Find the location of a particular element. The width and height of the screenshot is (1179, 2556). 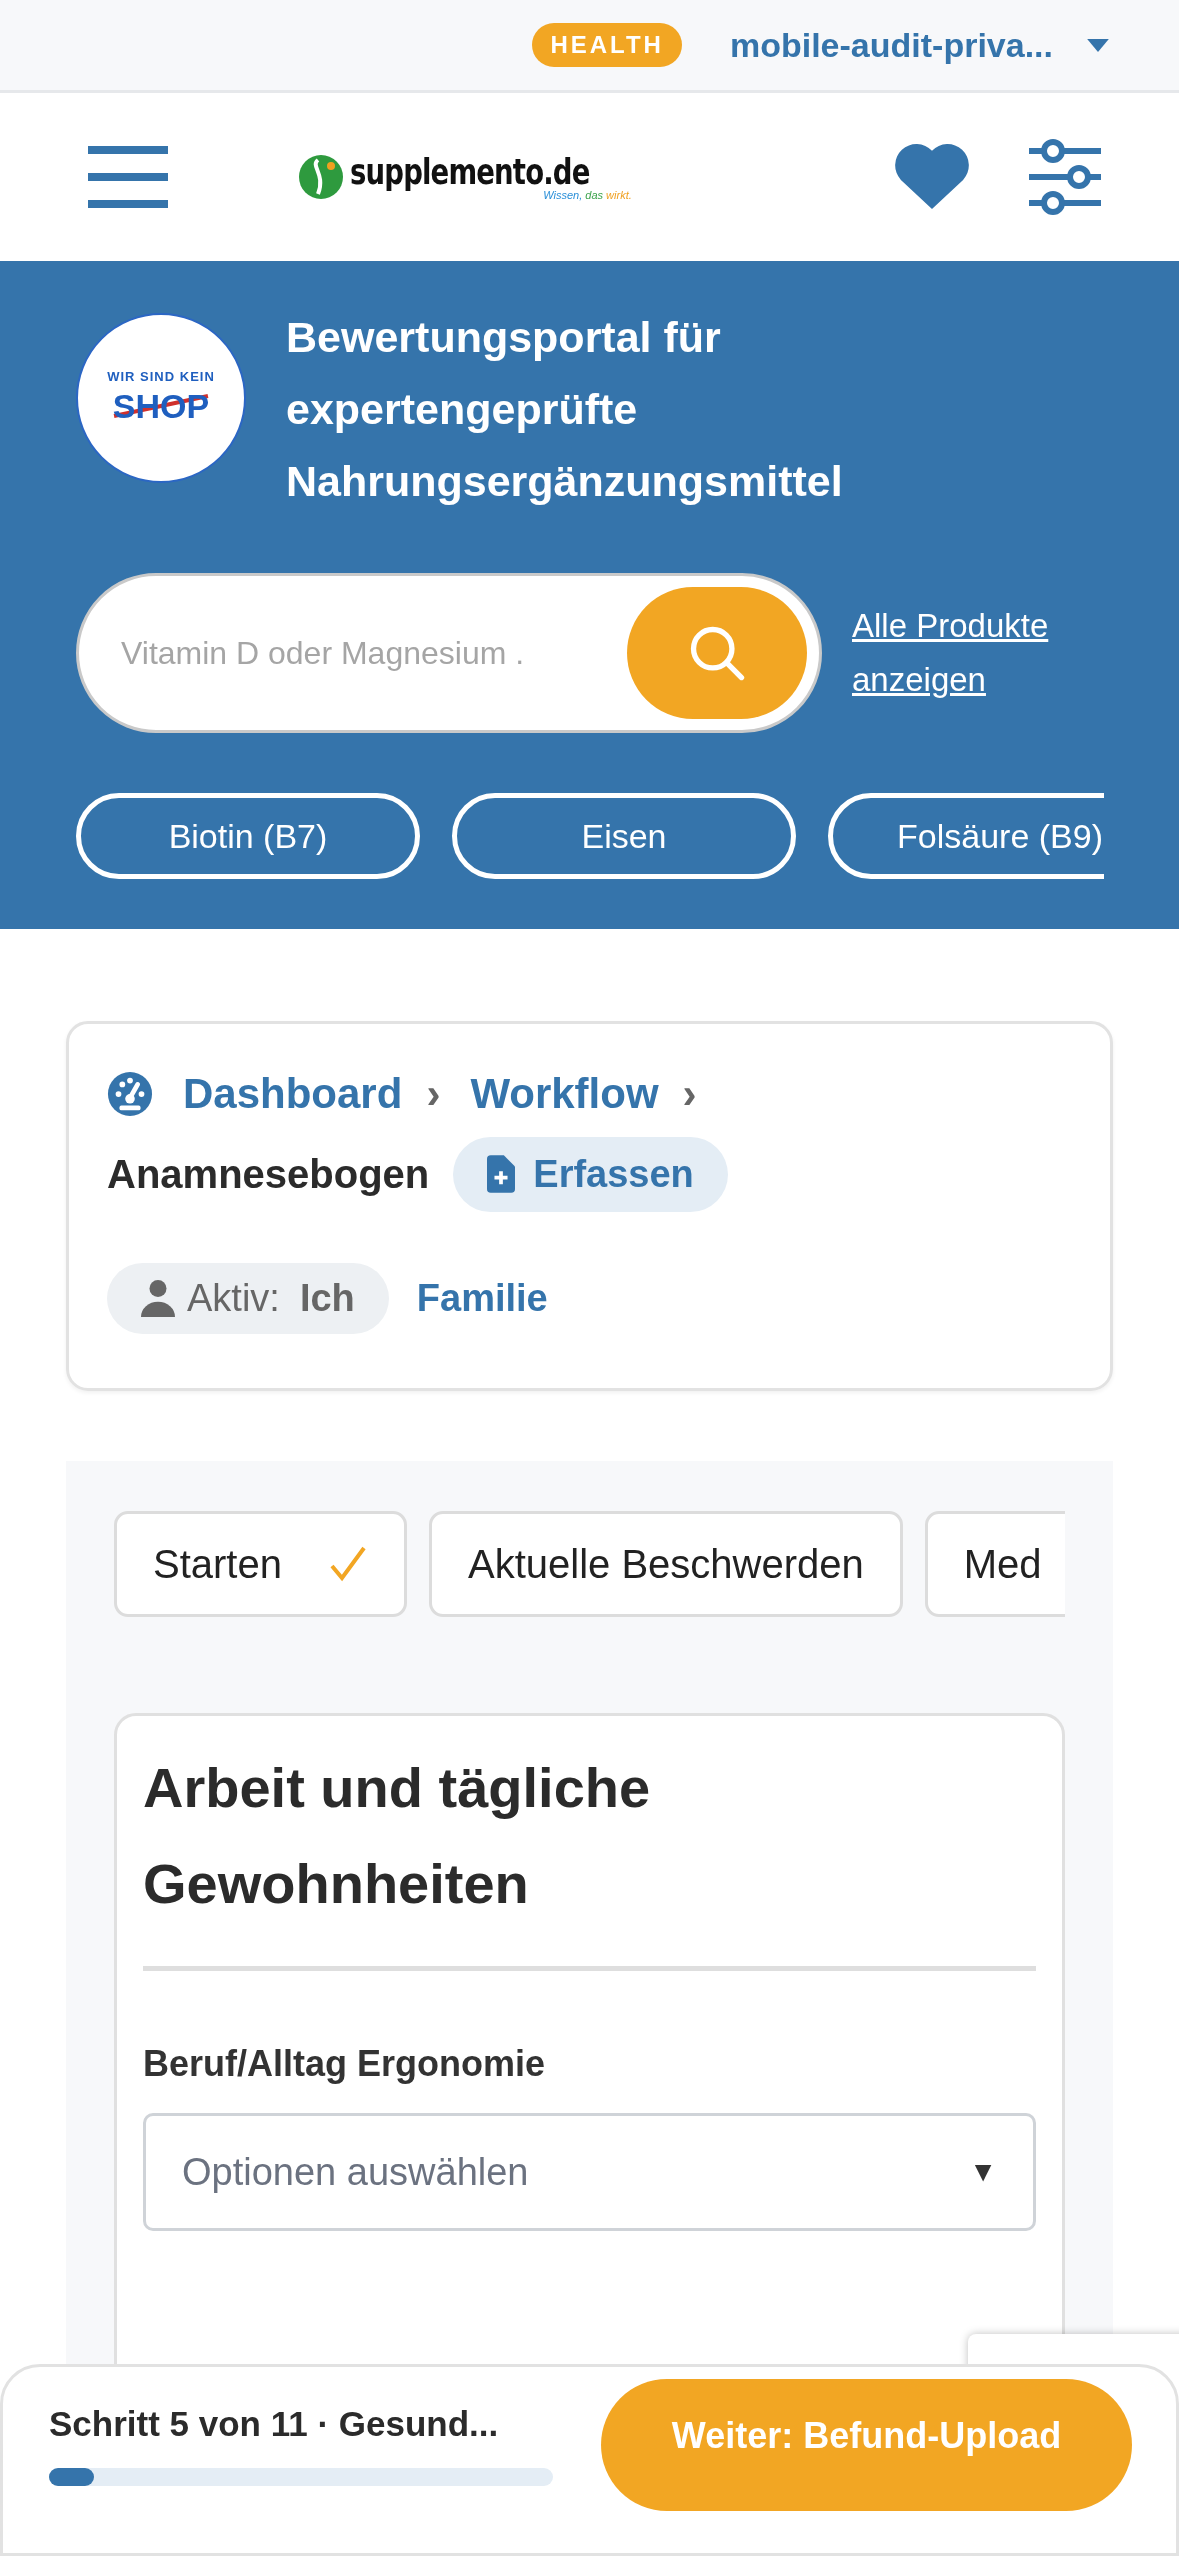

field-label: Beruf/Alltag Ergonomie is located at coordinates (345, 2064).